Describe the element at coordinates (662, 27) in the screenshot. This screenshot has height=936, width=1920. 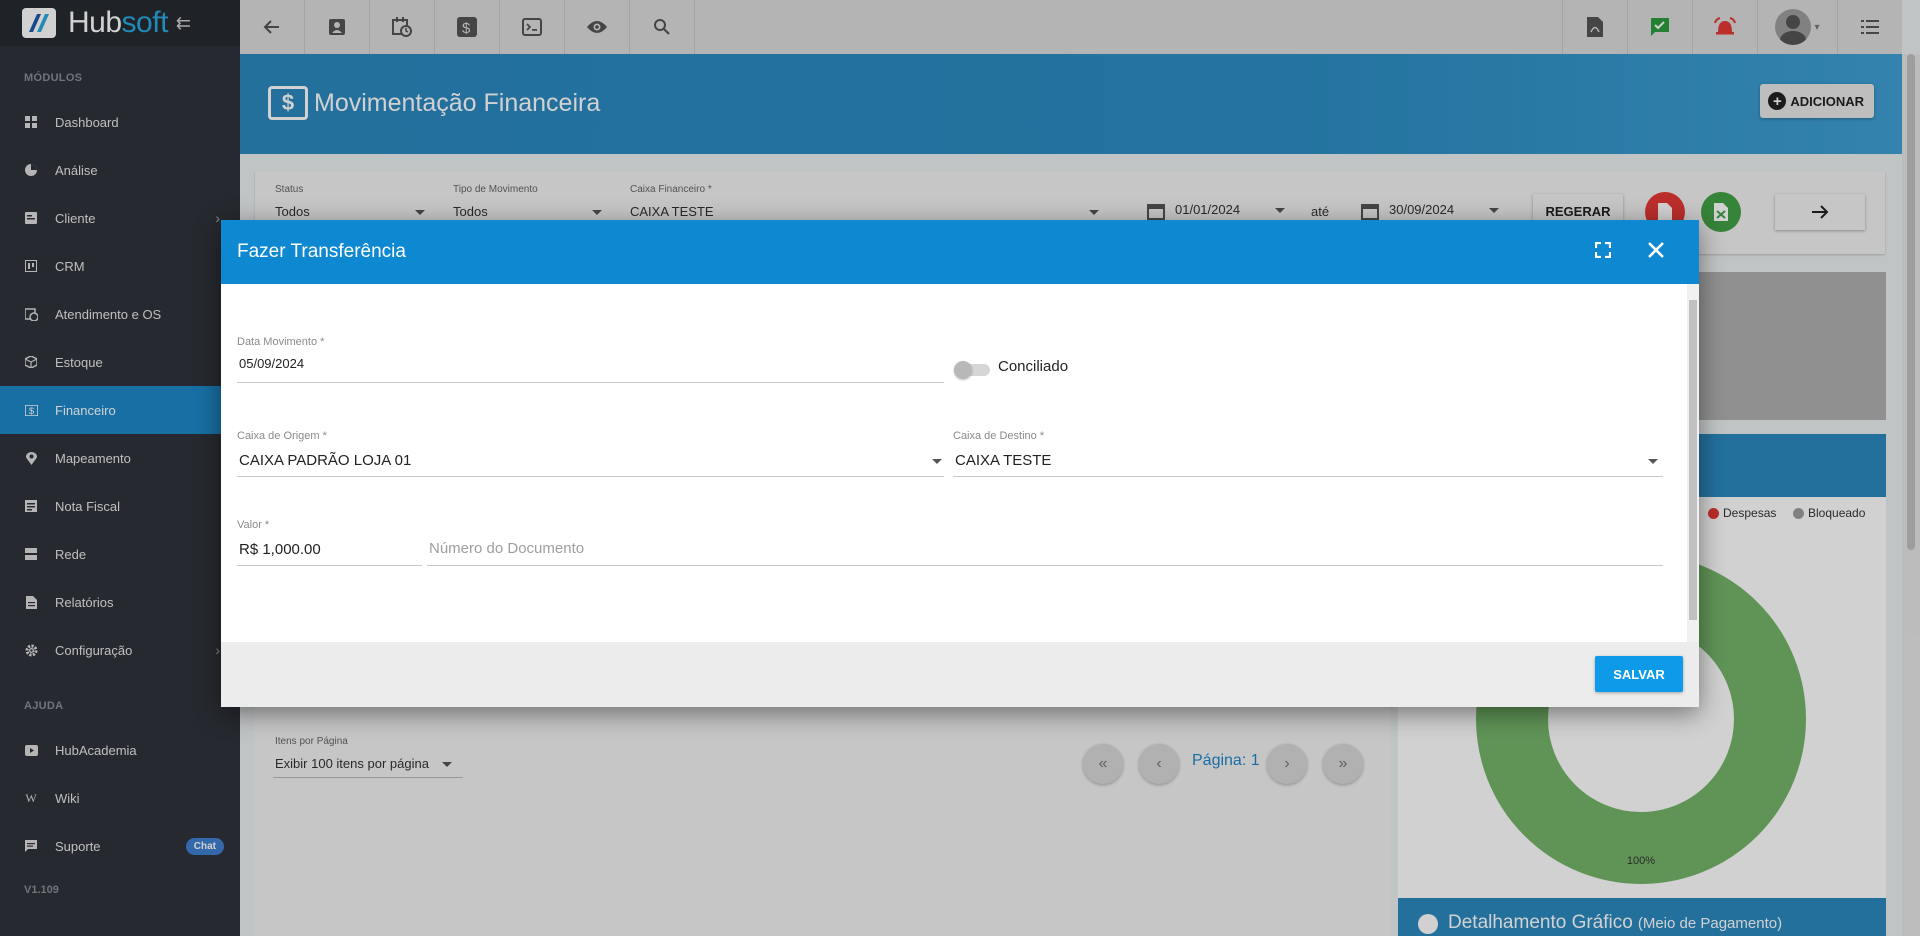
I see `search-button` at that location.